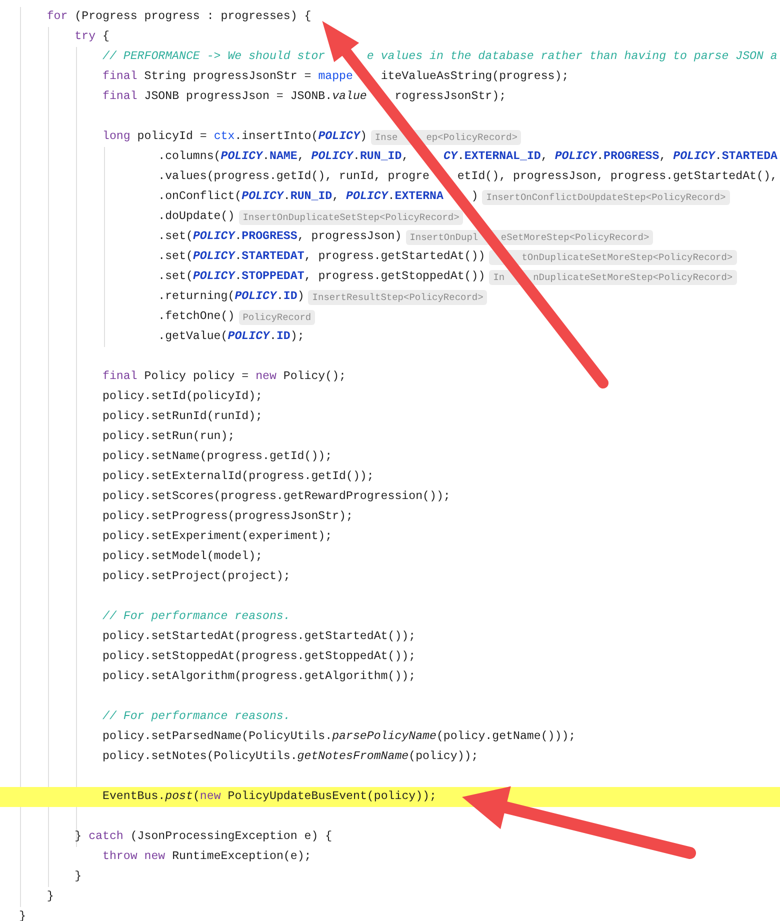 The height and width of the screenshot is (921, 780). Describe the element at coordinates (279, 237) in the screenshot. I see `code-line: .set(POLICY.PROGRESS, progressJson)` at that location.